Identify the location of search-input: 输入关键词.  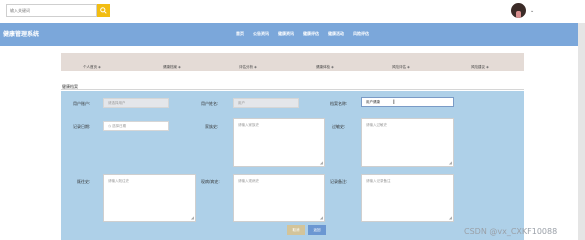
(51, 10).